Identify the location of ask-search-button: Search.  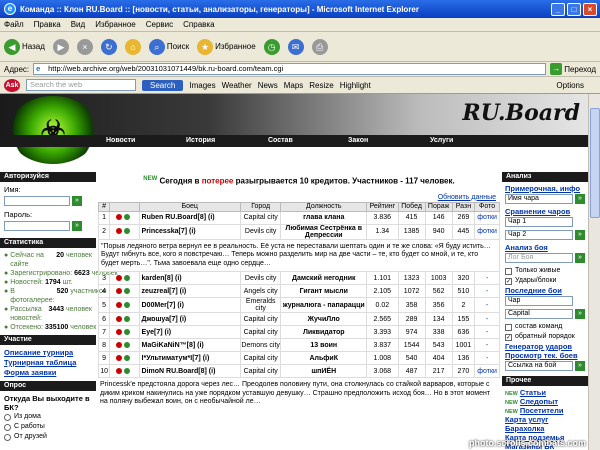
(163, 85).